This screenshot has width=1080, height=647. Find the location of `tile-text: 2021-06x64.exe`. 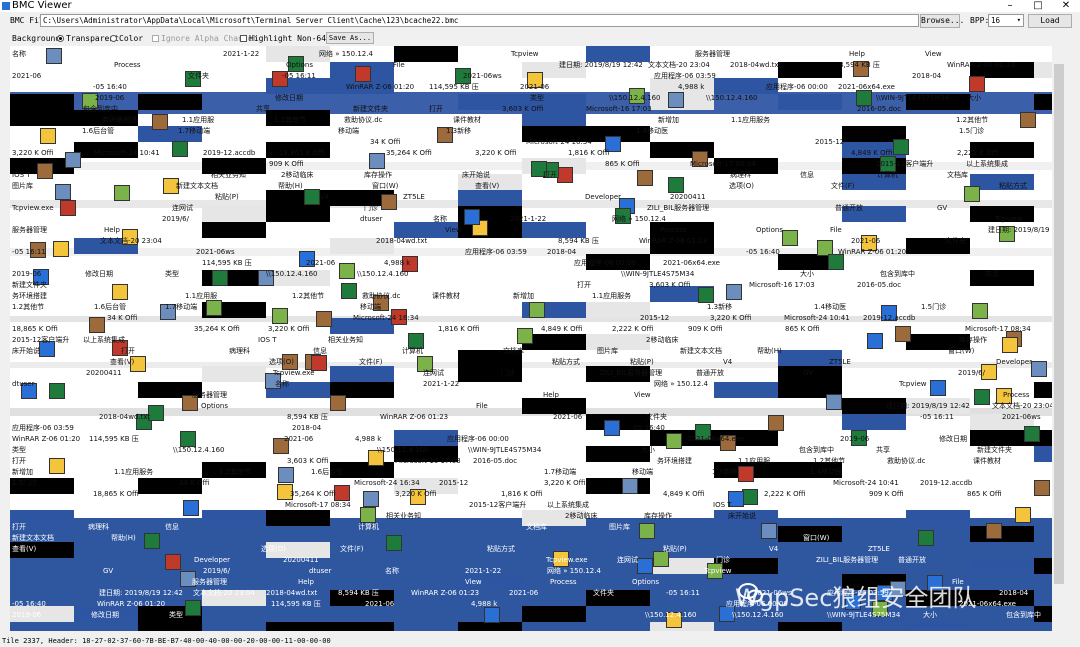

tile-text: 2021-06x64.exe is located at coordinates (866, 87).